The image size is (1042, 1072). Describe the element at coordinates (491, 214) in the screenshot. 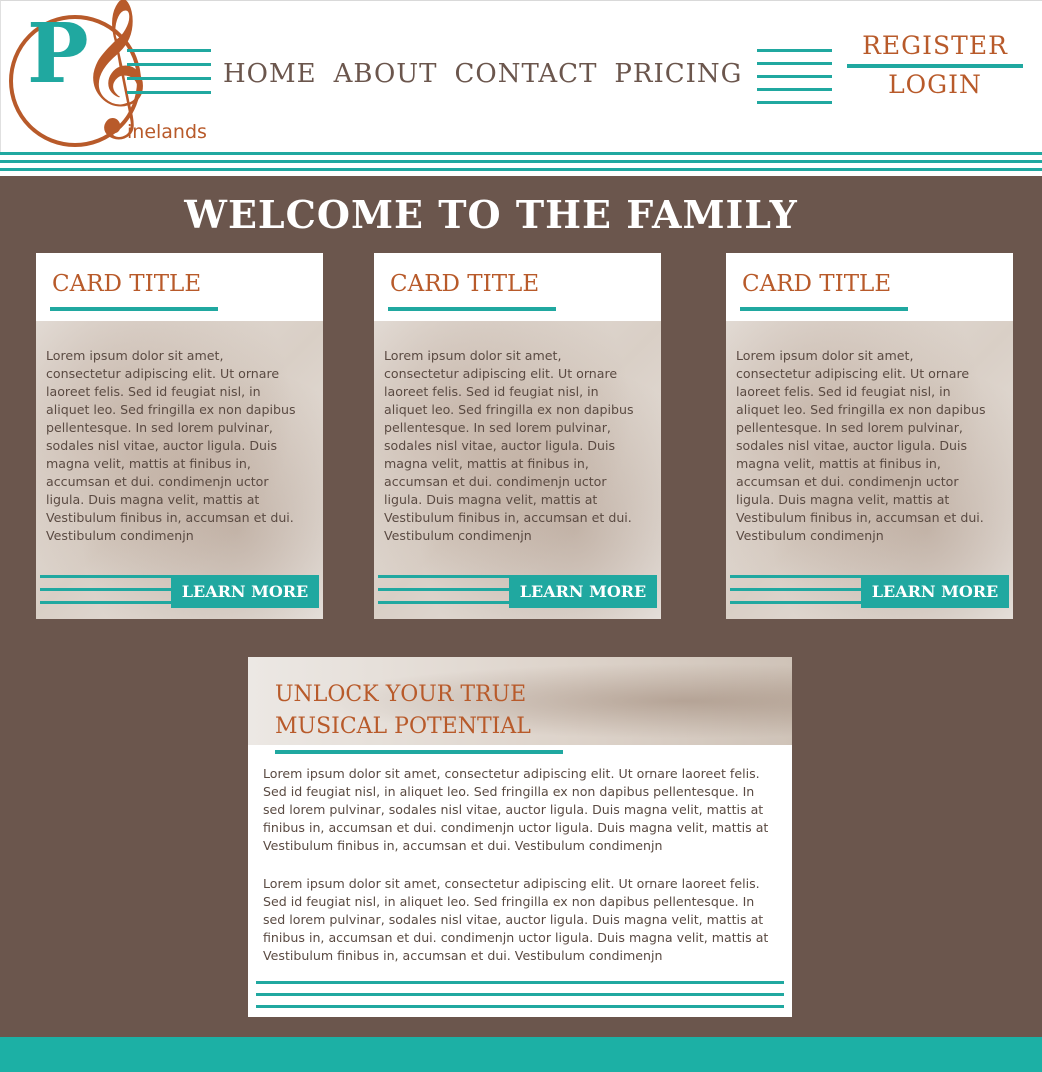

I see `page-title: WELCOME TO THE FAMILY` at that location.